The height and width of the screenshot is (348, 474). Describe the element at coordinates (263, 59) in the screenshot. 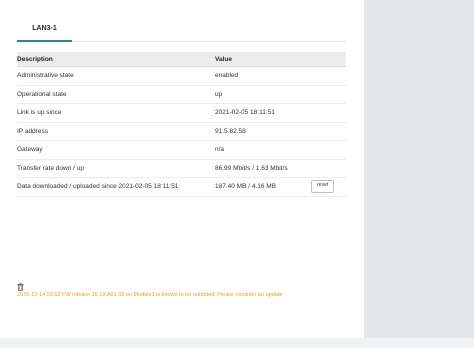

I see `column-header-value: Value` at that location.